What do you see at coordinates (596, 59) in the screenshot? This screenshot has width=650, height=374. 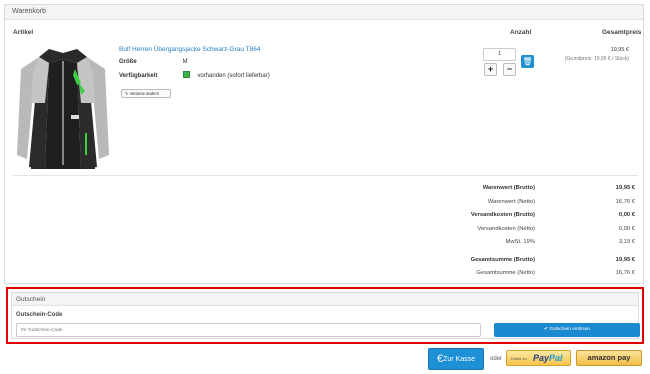 I see `item-unit-price: (Grundpreis: 19,95 € / Stück)` at bounding box center [596, 59].